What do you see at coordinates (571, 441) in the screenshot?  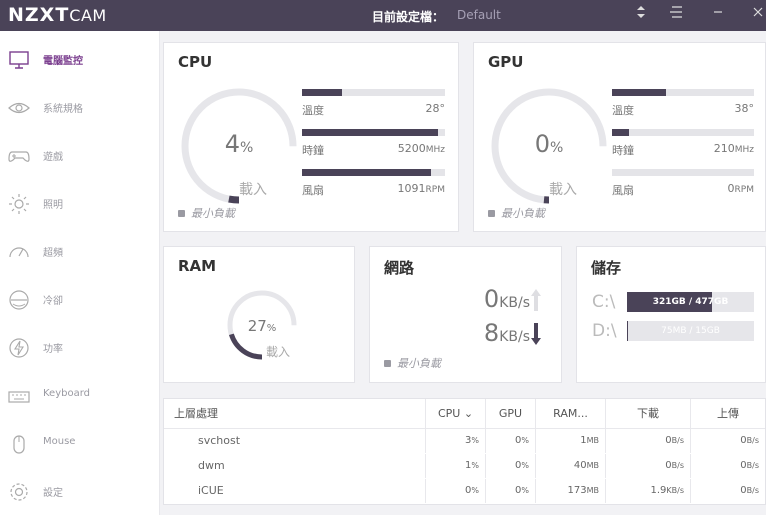 I see `process-ram: 1MB` at bounding box center [571, 441].